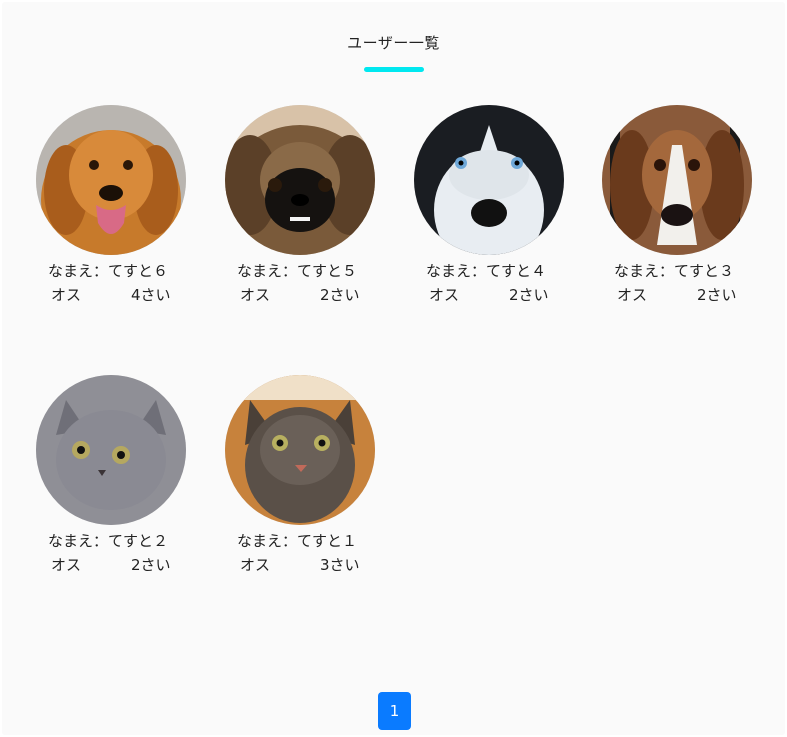 Image resolution: width=787 pixels, height=737 pixels. What do you see at coordinates (393, 43) in the screenshot?
I see `page-title: ユーザー一覧` at bounding box center [393, 43].